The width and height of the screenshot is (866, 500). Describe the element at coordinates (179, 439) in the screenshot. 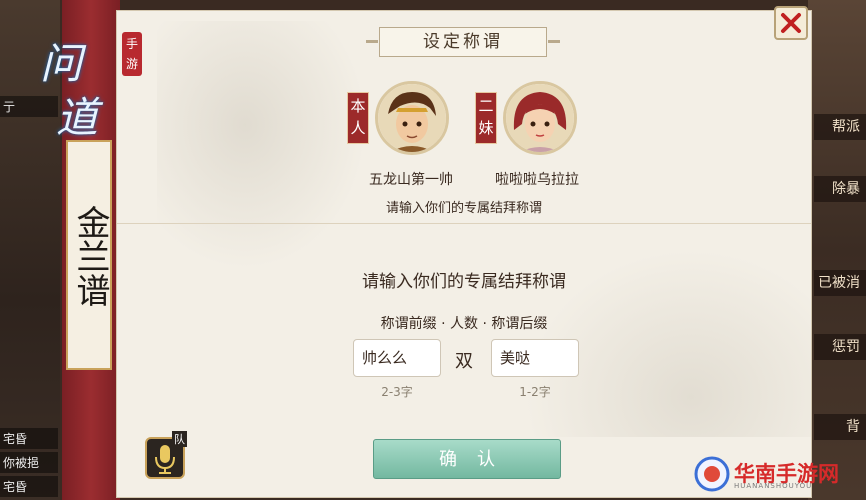

I see `team-channel-badge: 队` at that location.